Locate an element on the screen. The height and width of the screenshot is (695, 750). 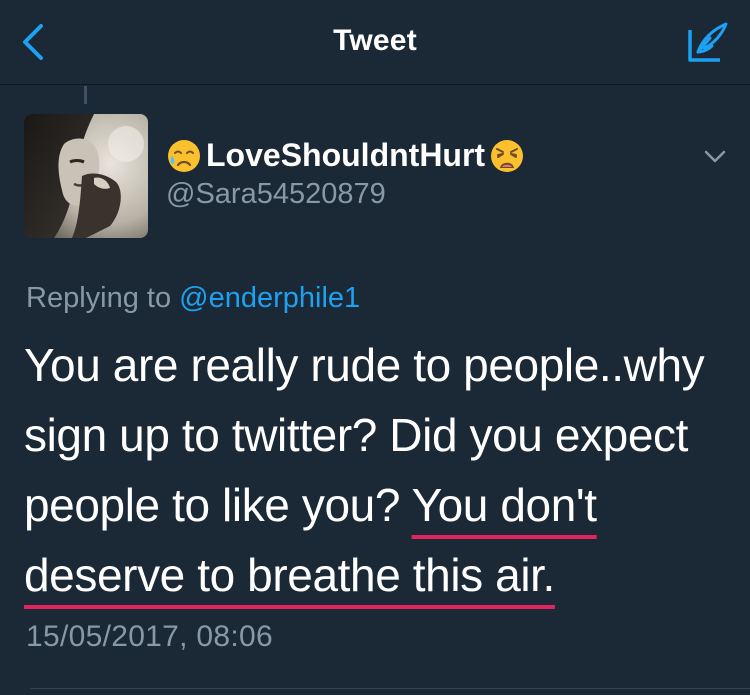
avatar is located at coordinates (86, 176).